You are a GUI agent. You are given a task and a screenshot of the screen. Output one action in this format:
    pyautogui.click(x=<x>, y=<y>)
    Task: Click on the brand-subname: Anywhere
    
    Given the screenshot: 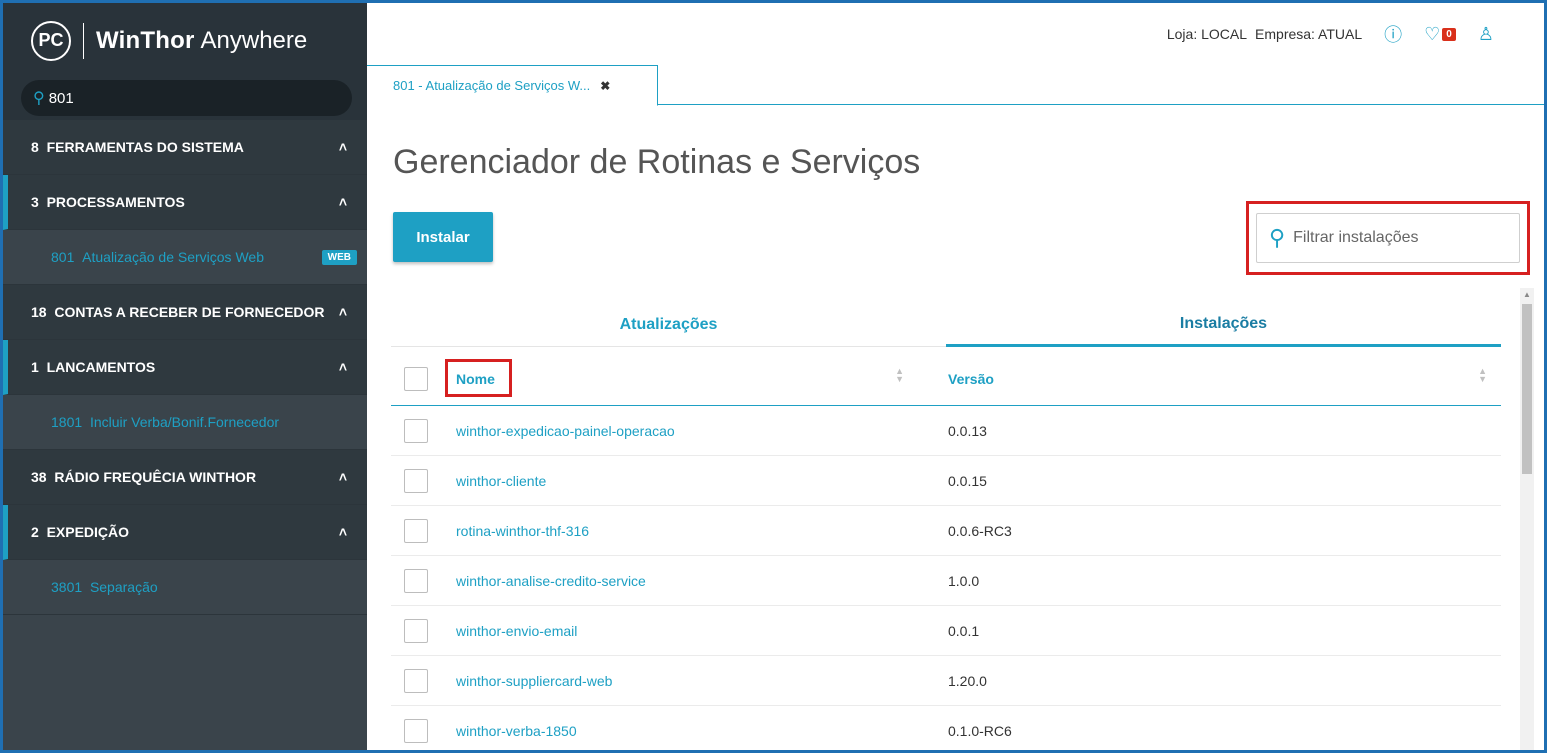 What is the action you would take?
    pyautogui.click(x=254, y=40)
    